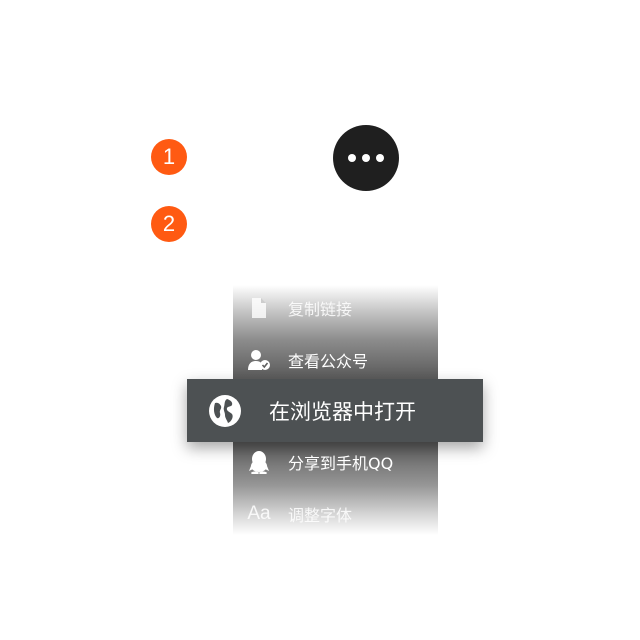 This screenshot has height=640, width=640. Describe the element at coordinates (259, 308) in the screenshot. I see `document-icon` at that location.